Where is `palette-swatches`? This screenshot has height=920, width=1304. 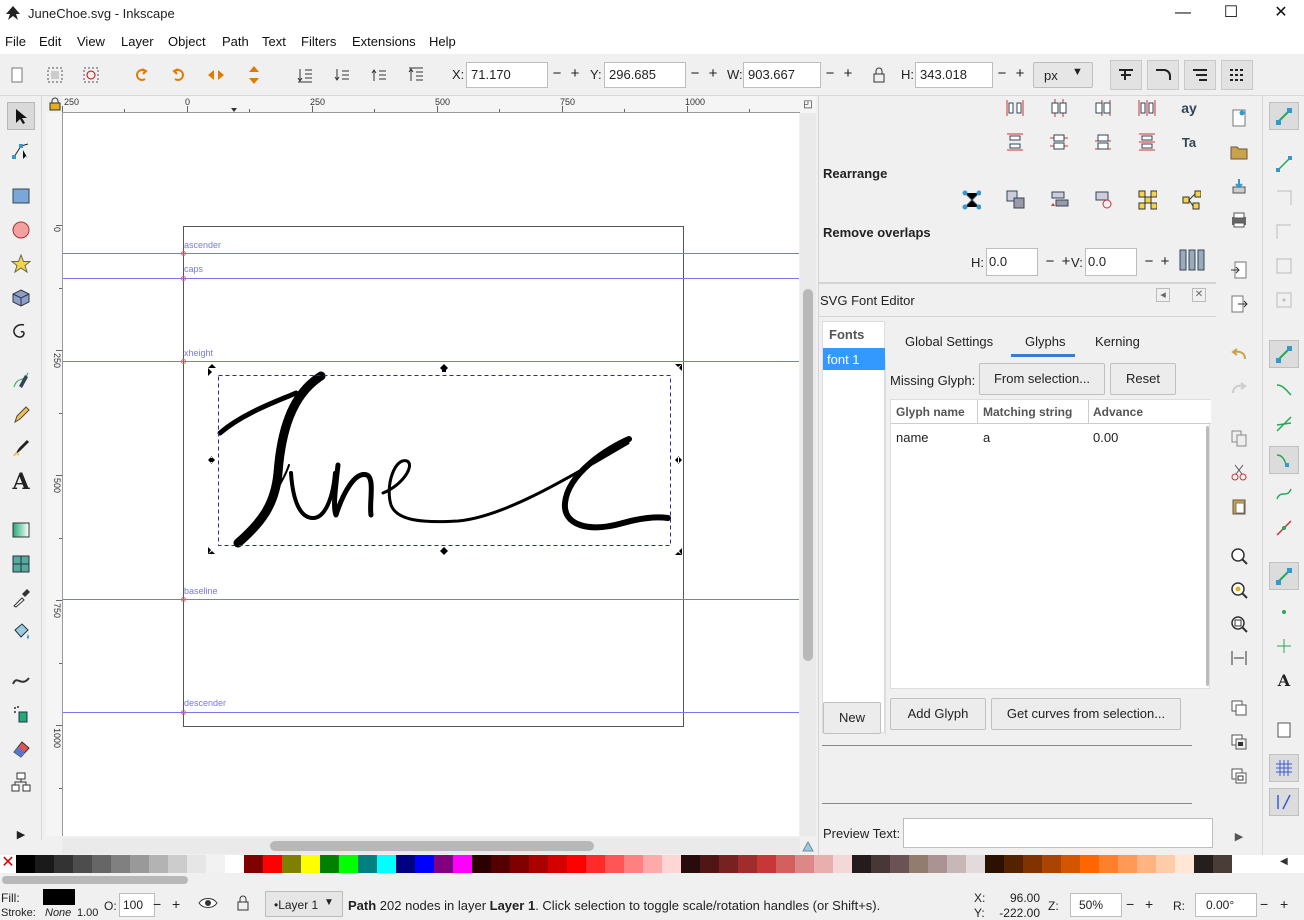 palette-swatches is located at coordinates (646, 864).